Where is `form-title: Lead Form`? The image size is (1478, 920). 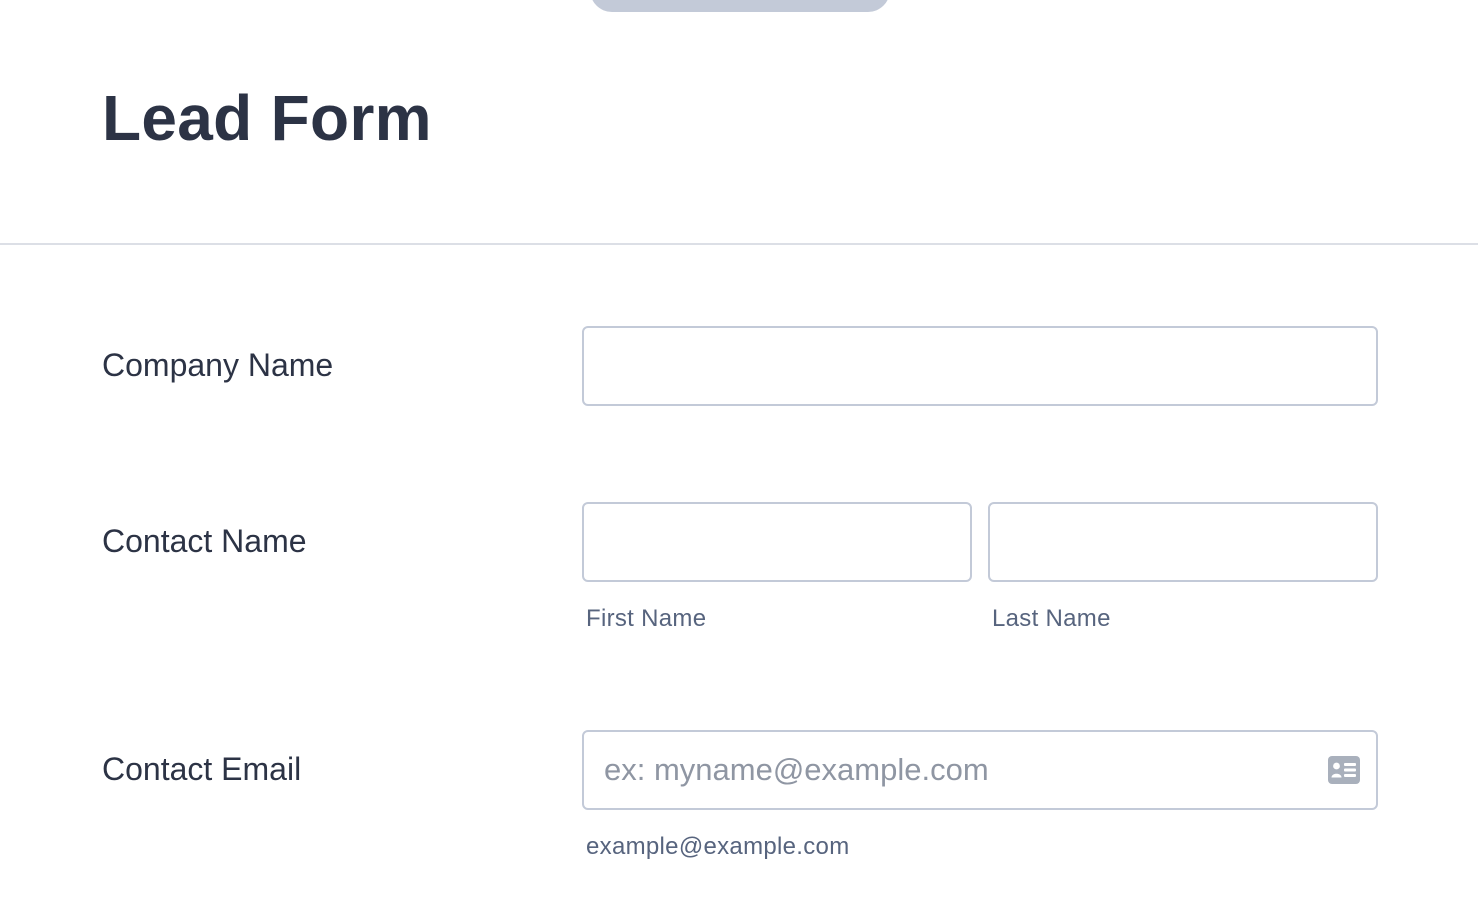 form-title: Lead Form is located at coordinates (267, 118).